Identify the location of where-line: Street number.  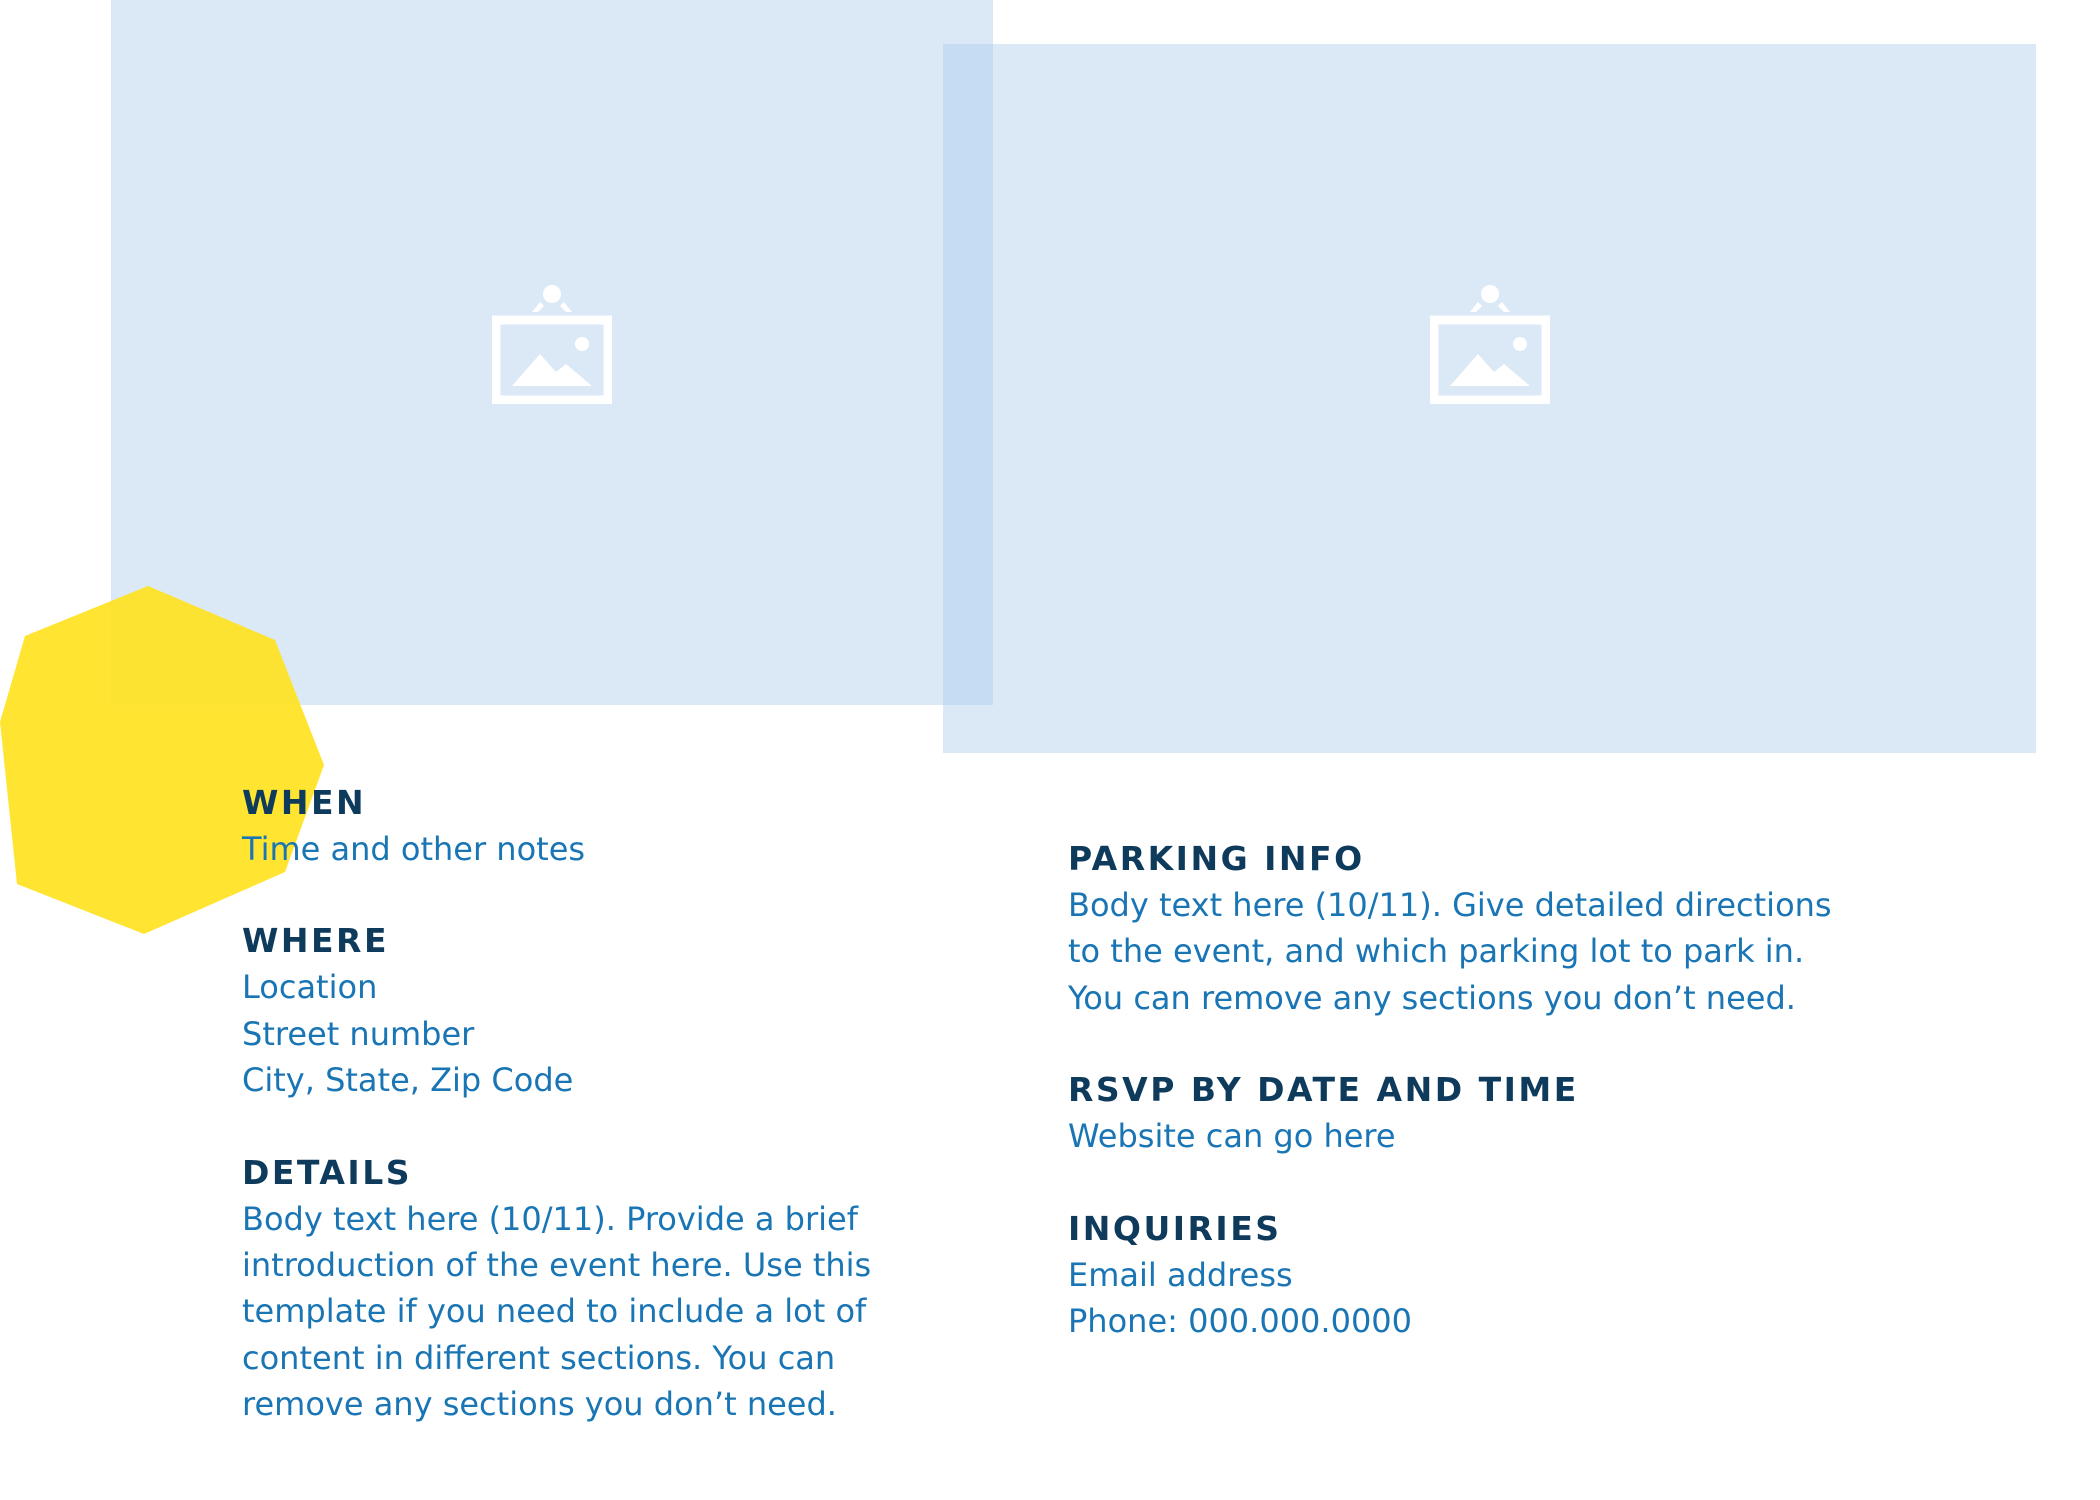
(358, 1033).